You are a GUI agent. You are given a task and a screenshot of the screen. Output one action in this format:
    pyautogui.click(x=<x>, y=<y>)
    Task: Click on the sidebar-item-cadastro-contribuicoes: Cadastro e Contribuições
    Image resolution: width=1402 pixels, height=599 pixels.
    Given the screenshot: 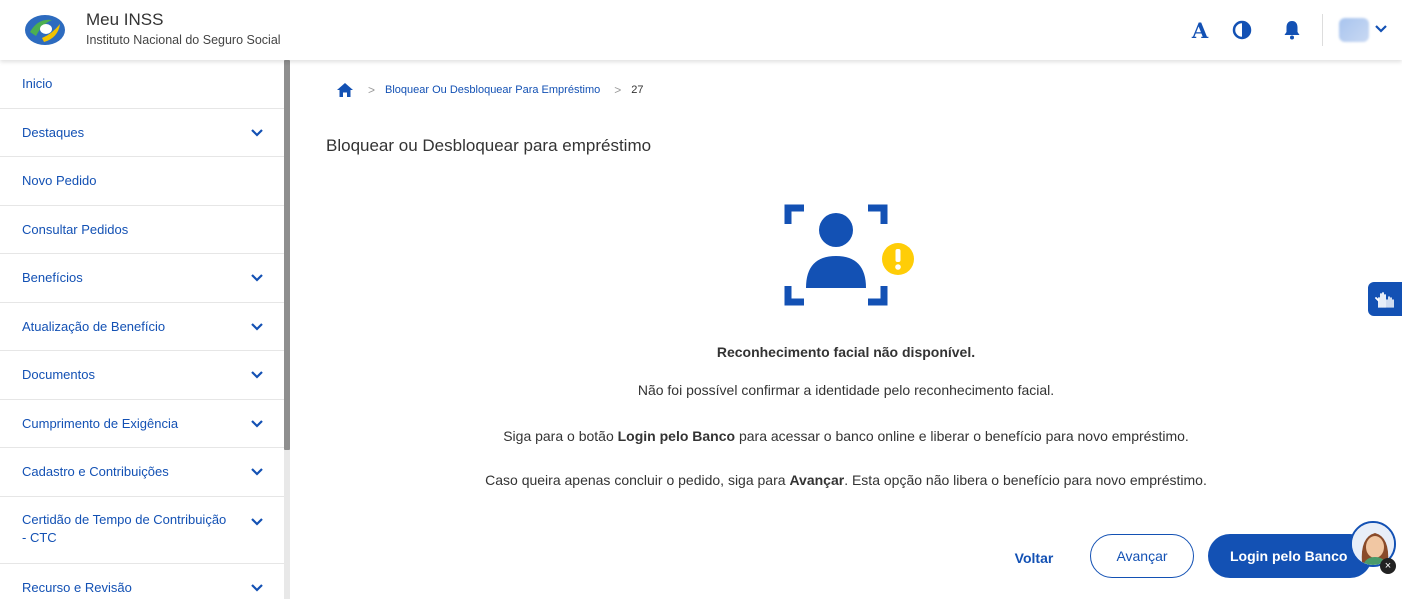 What is the action you would take?
    pyautogui.click(x=142, y=472)
    